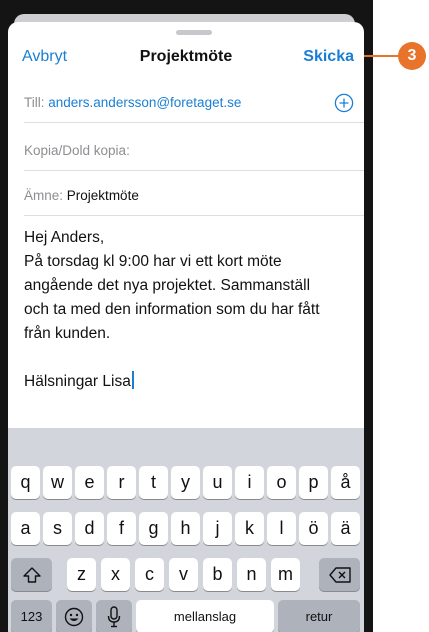  What do you see at coordinates (183, 574) in the screenshot?
I see `key-v: v` at bounding box center [183, 574].